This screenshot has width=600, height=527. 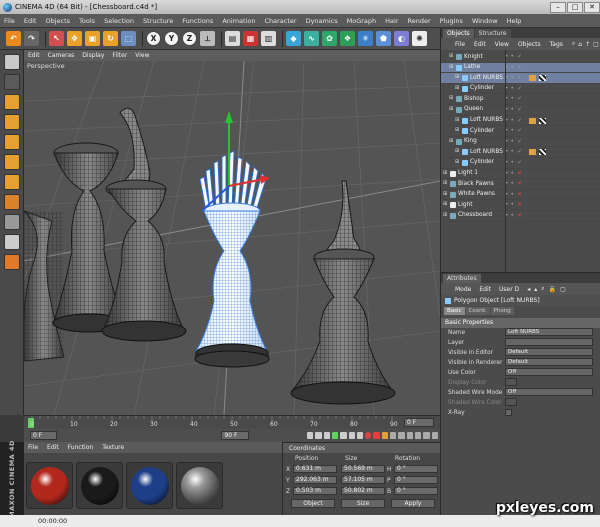 What do you see at coordinates (580, 44) in the screenshot?
I see `home-icon: ⌂` at bounding box center [580, 44].